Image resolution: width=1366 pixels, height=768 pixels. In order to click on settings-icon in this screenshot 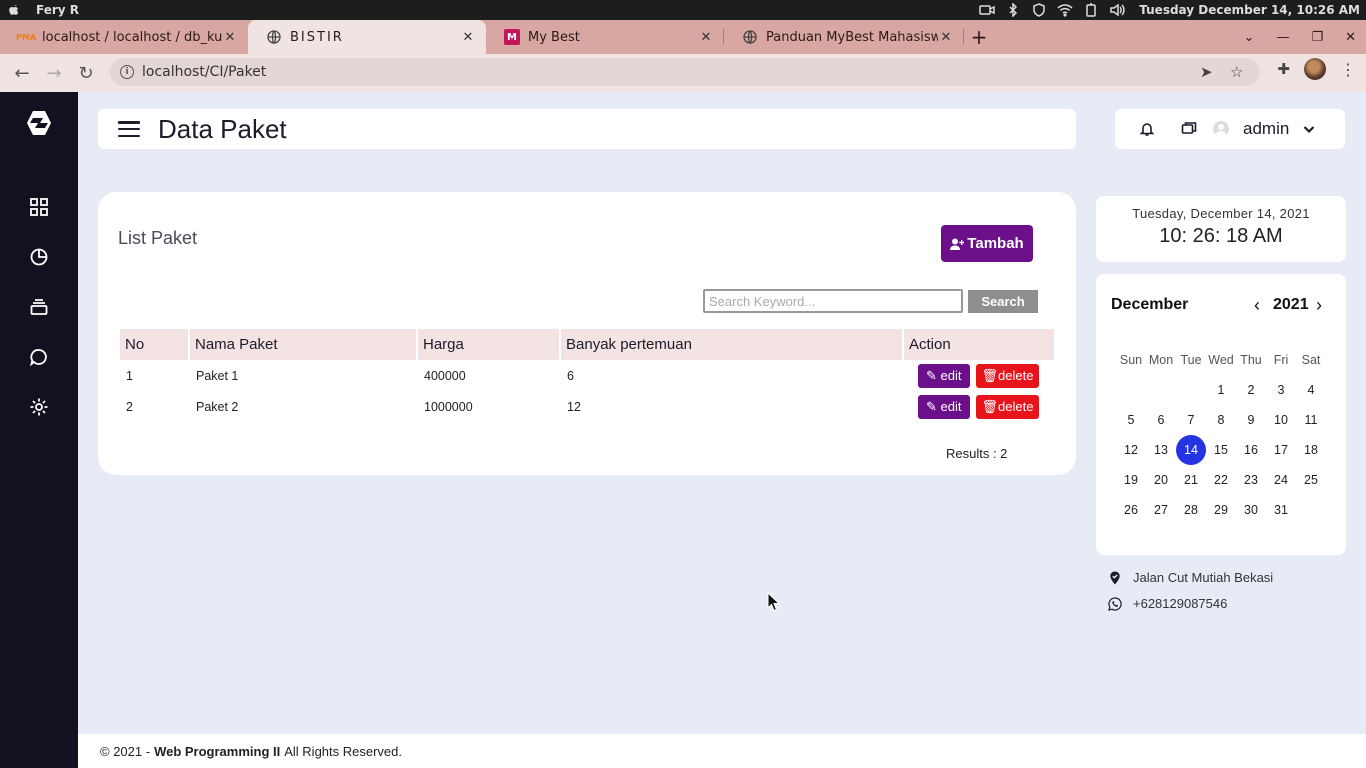, I will do `click(39, 407)`.